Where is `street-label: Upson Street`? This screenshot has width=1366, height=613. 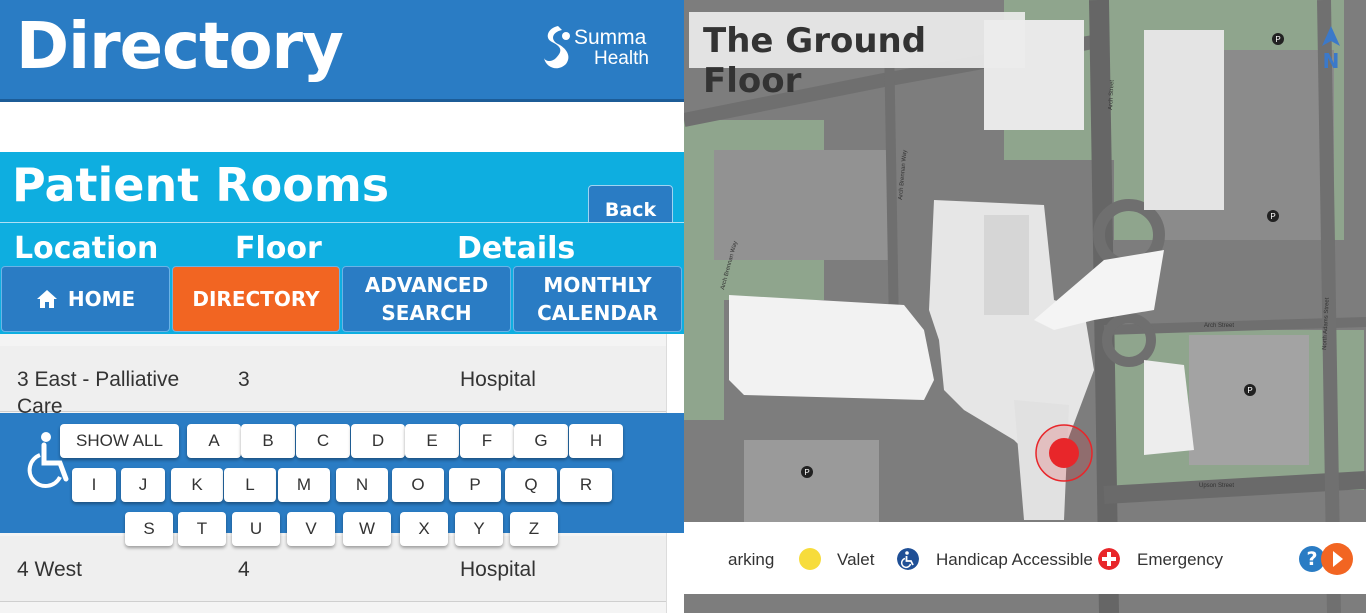 street-label: Upson Street is located at coordinates (1216, 486).